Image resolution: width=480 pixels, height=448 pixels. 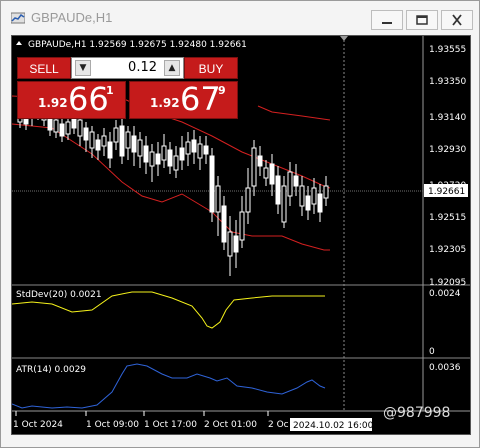 I want to click on time-axis-label: 1 Oct 2024, so click(x=38, y=425).